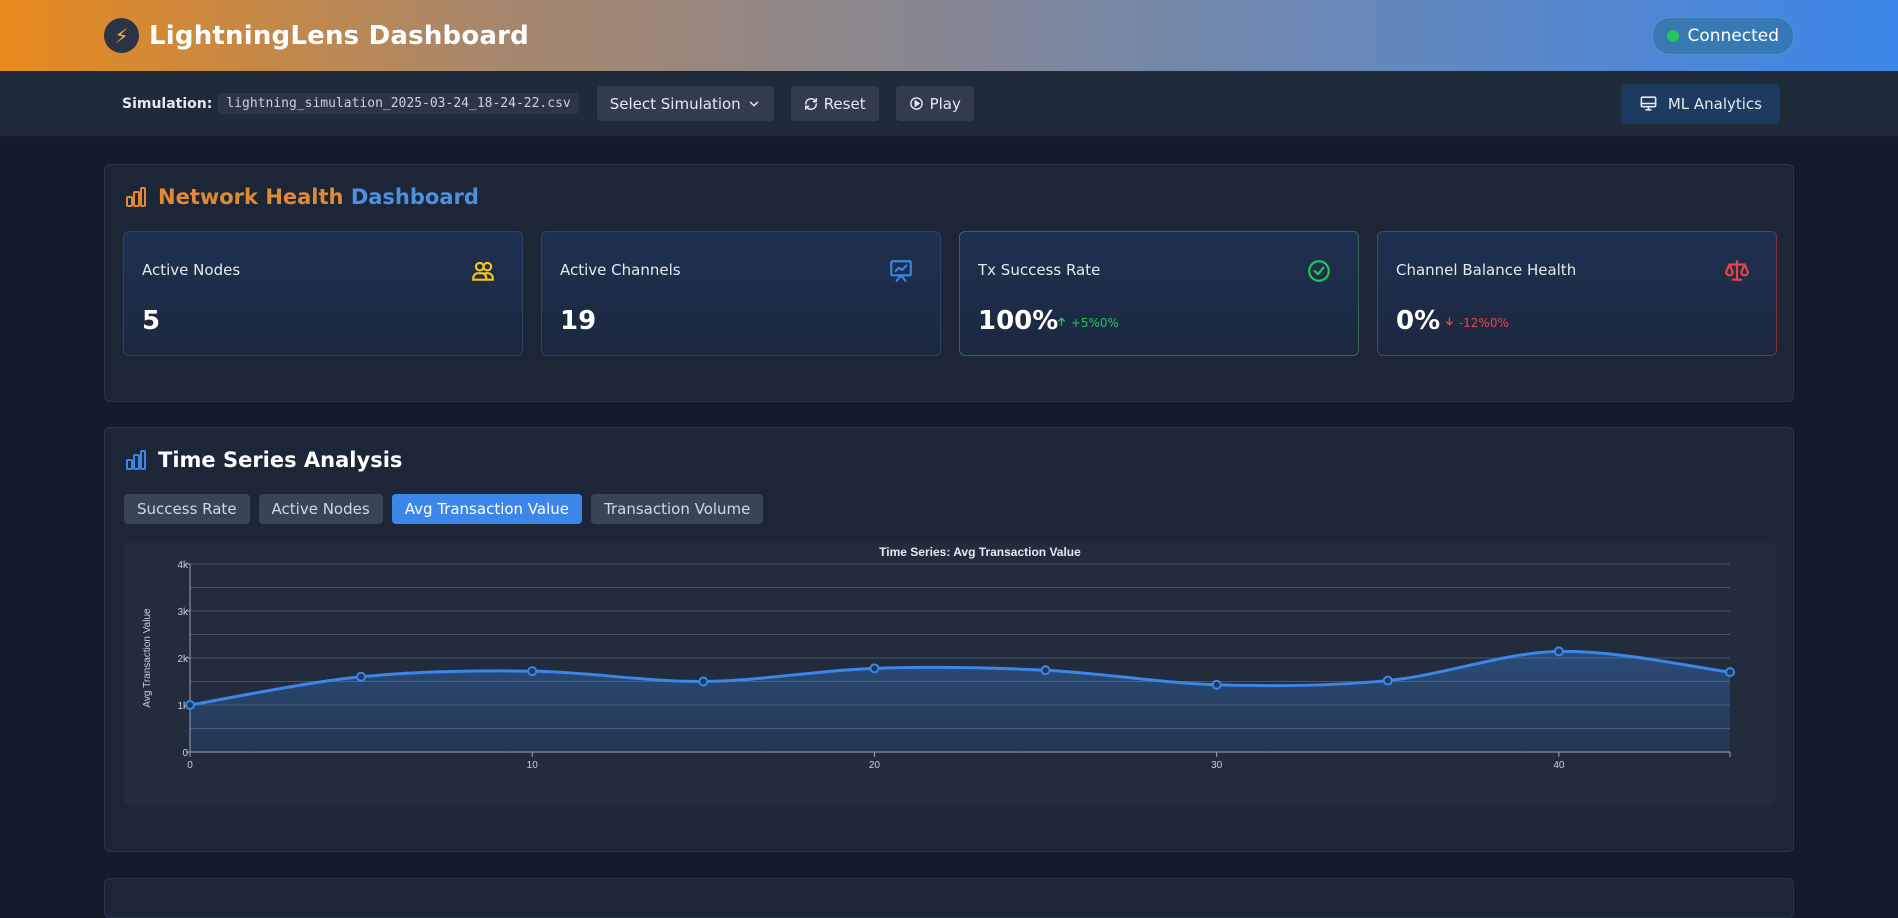 This screenshot has height=918, width=1898. I want to click on tab-transaction-volume: Transaction Volume, so click(677, 509).